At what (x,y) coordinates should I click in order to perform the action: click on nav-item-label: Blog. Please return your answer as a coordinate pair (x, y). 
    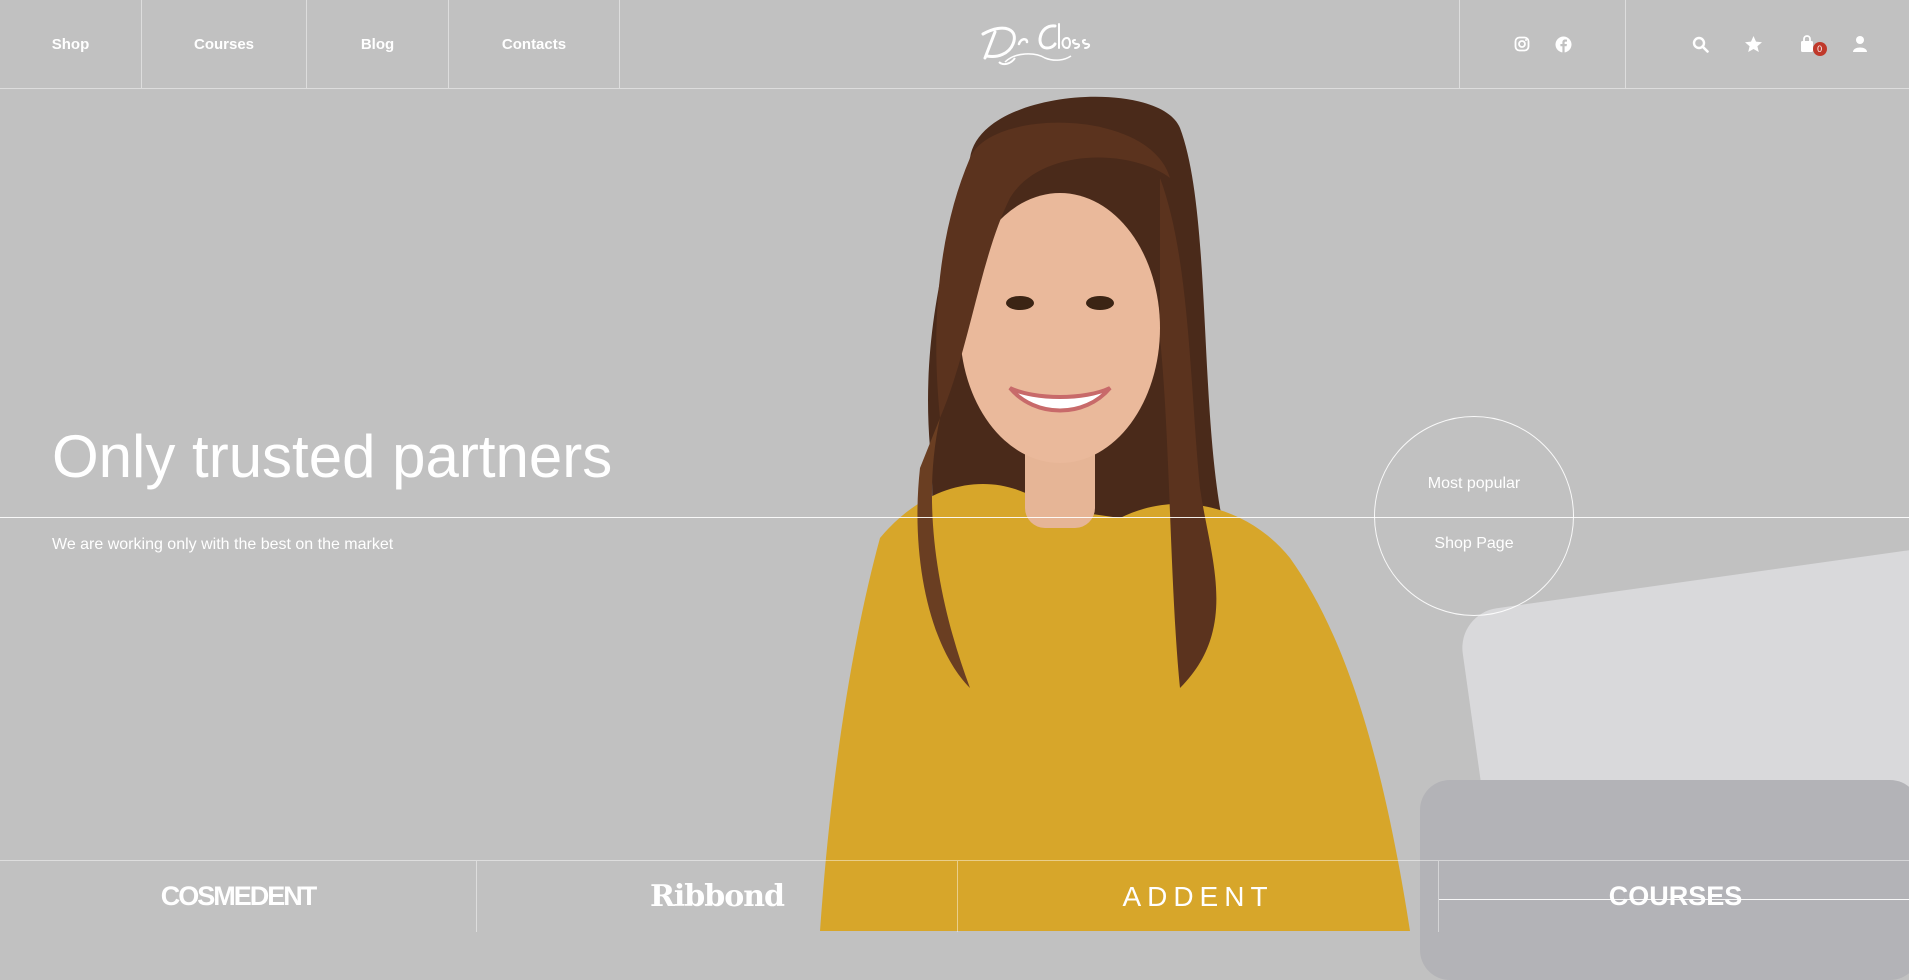
    Looking at the image, I should click on (377, 44).